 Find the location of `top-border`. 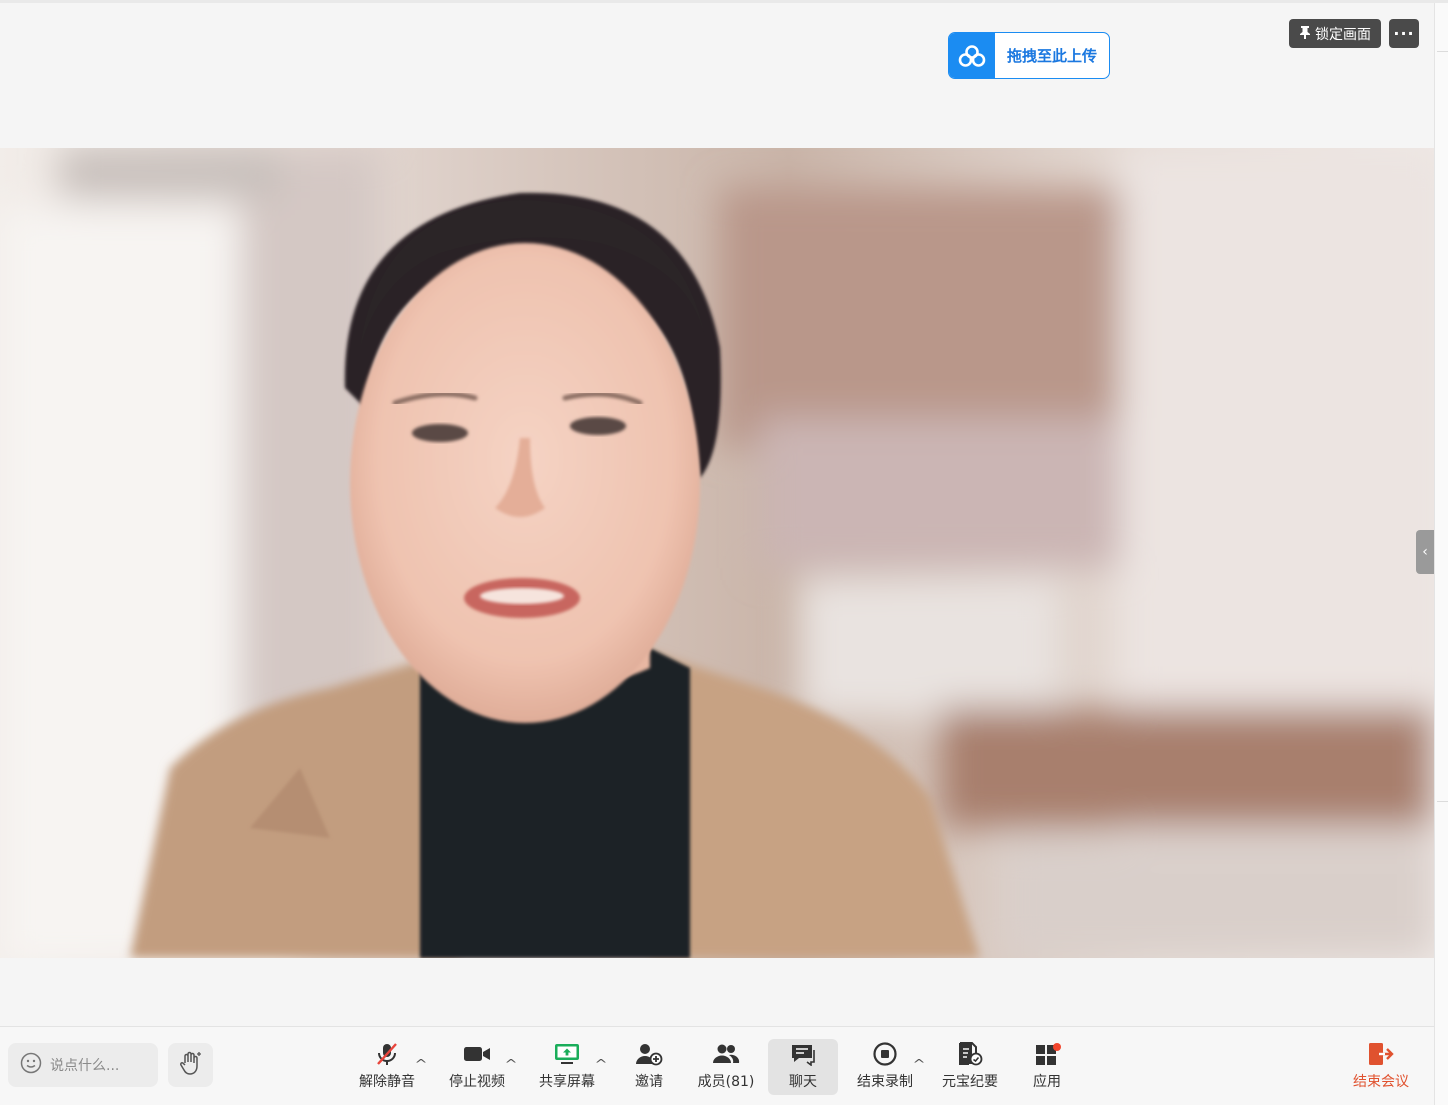

top-border is located at coordinates (724, 1).